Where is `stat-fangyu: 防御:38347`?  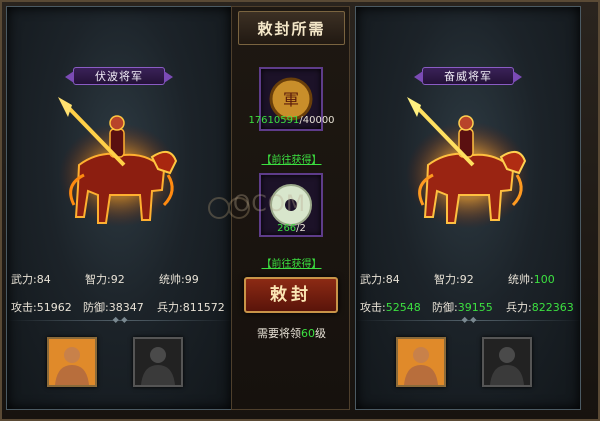 stat-fangyu: 防御:38347 is located at coordinates (113, 307).